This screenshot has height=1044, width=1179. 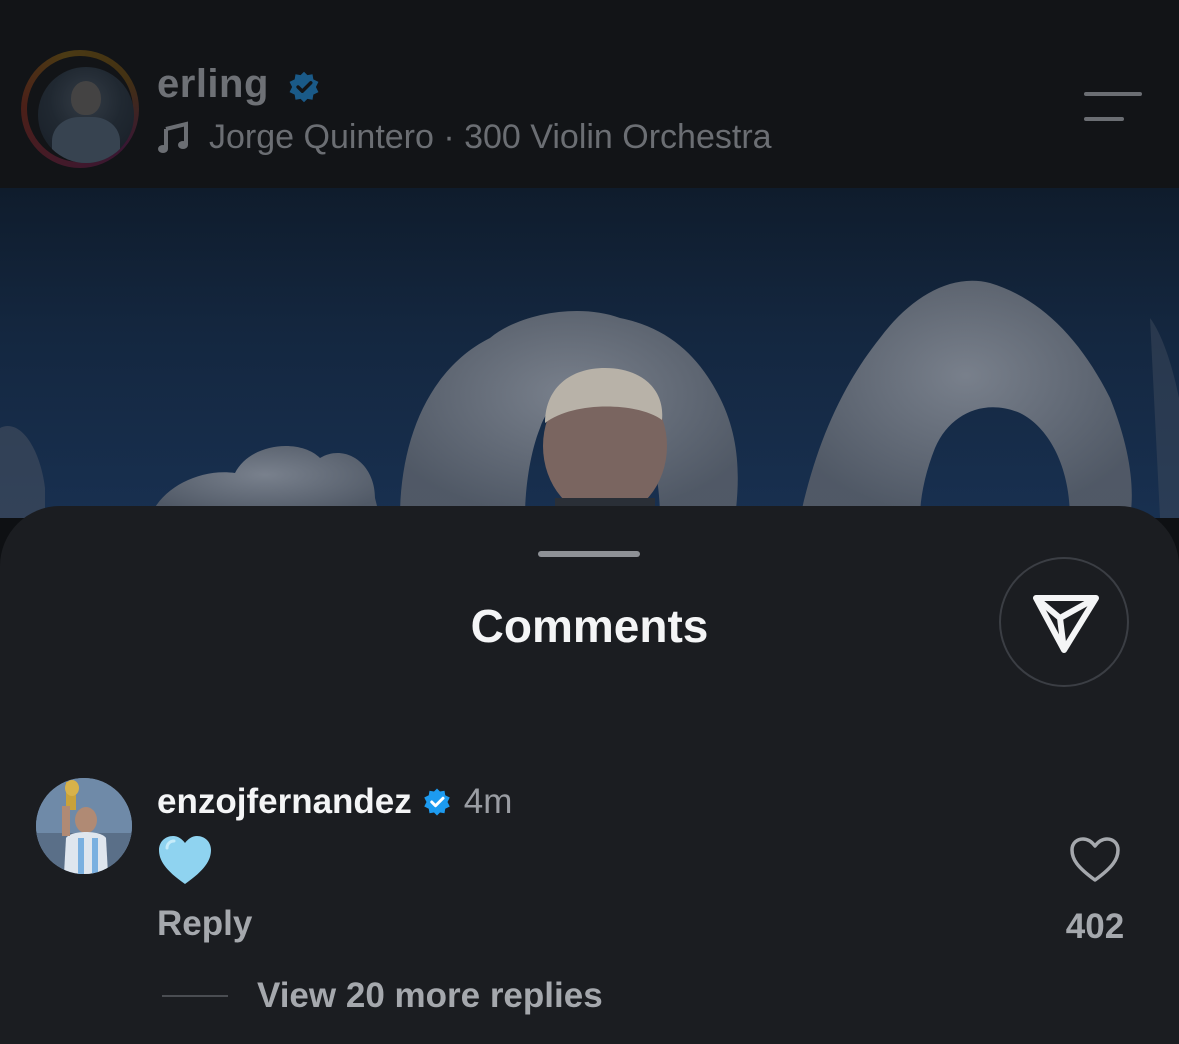 I want to click on blue-heart-icon, so click(x=185, y=860).